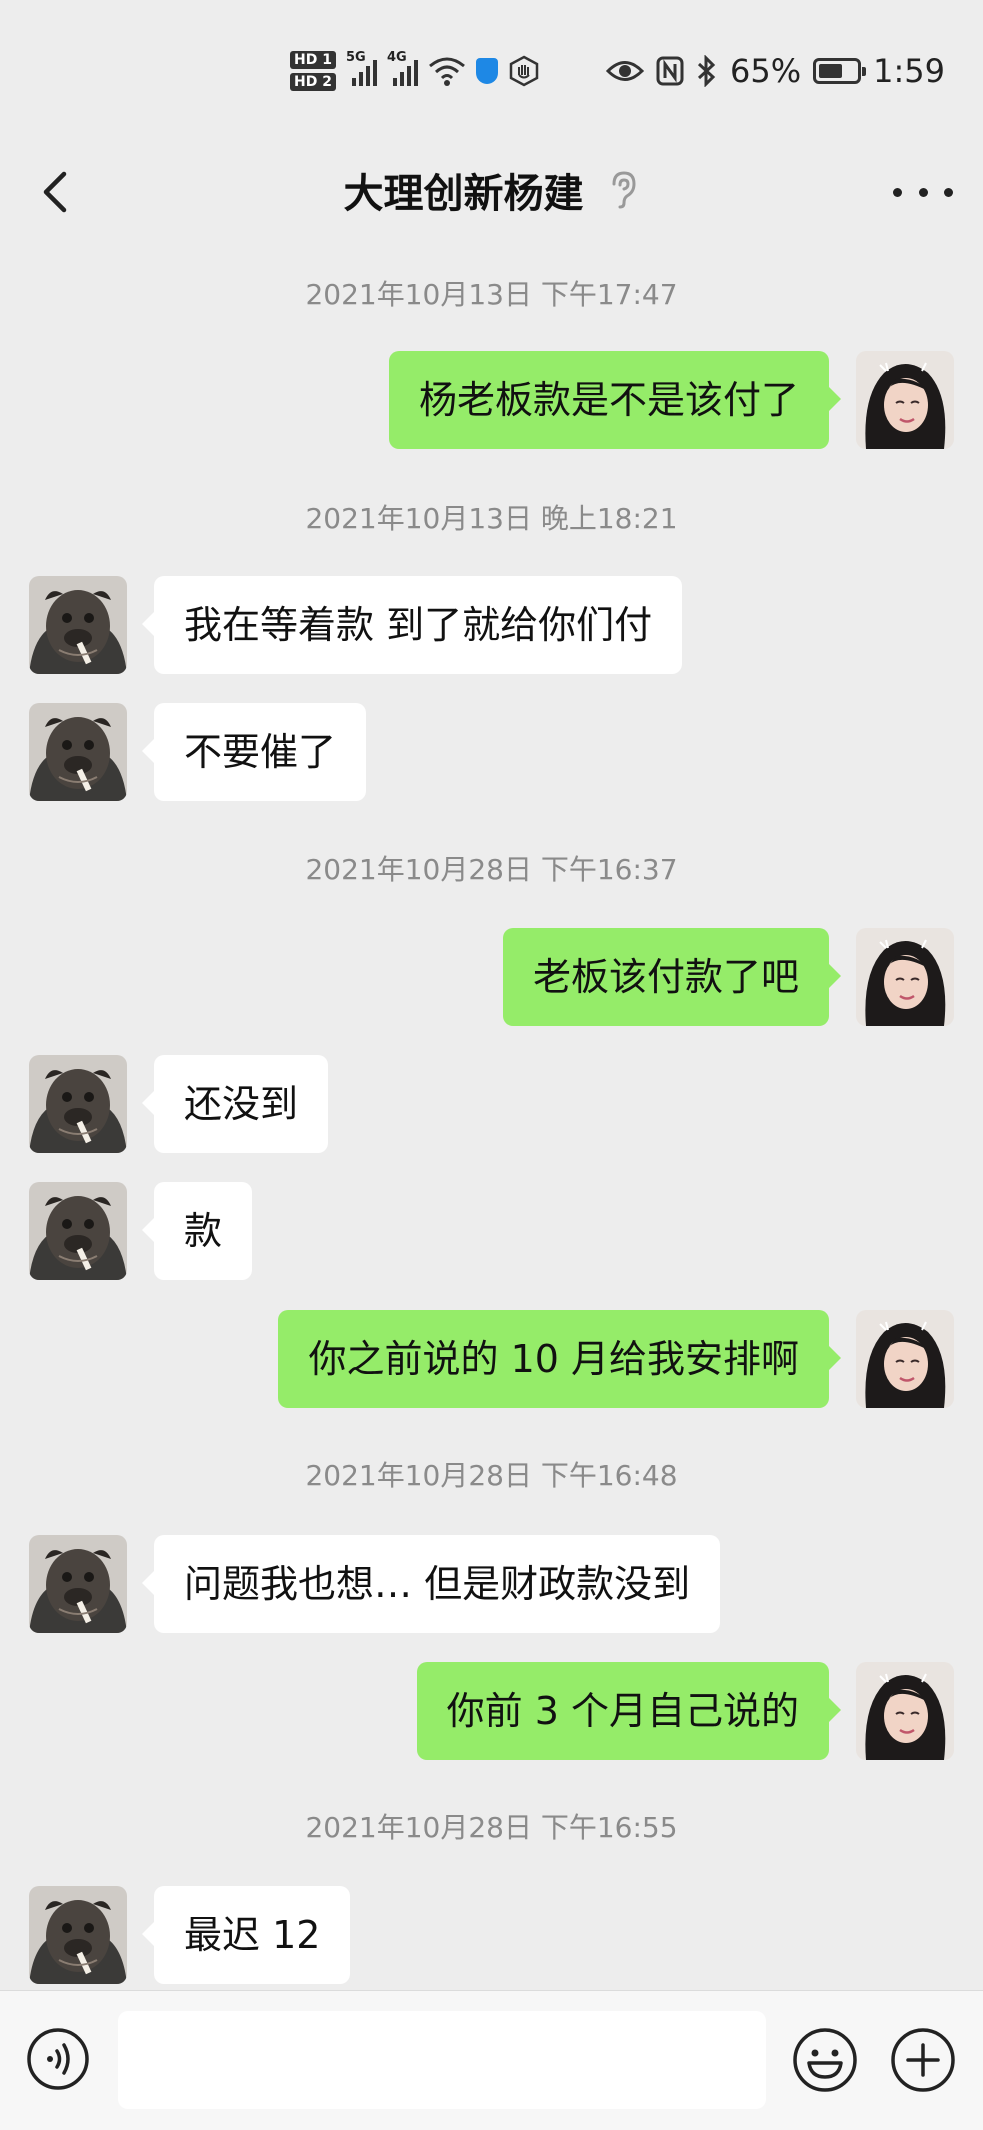 This screenshot has height=2130, width=983. I want to click on sent-bubble: 你前 3 个月自己说的, so click(629, 1711).